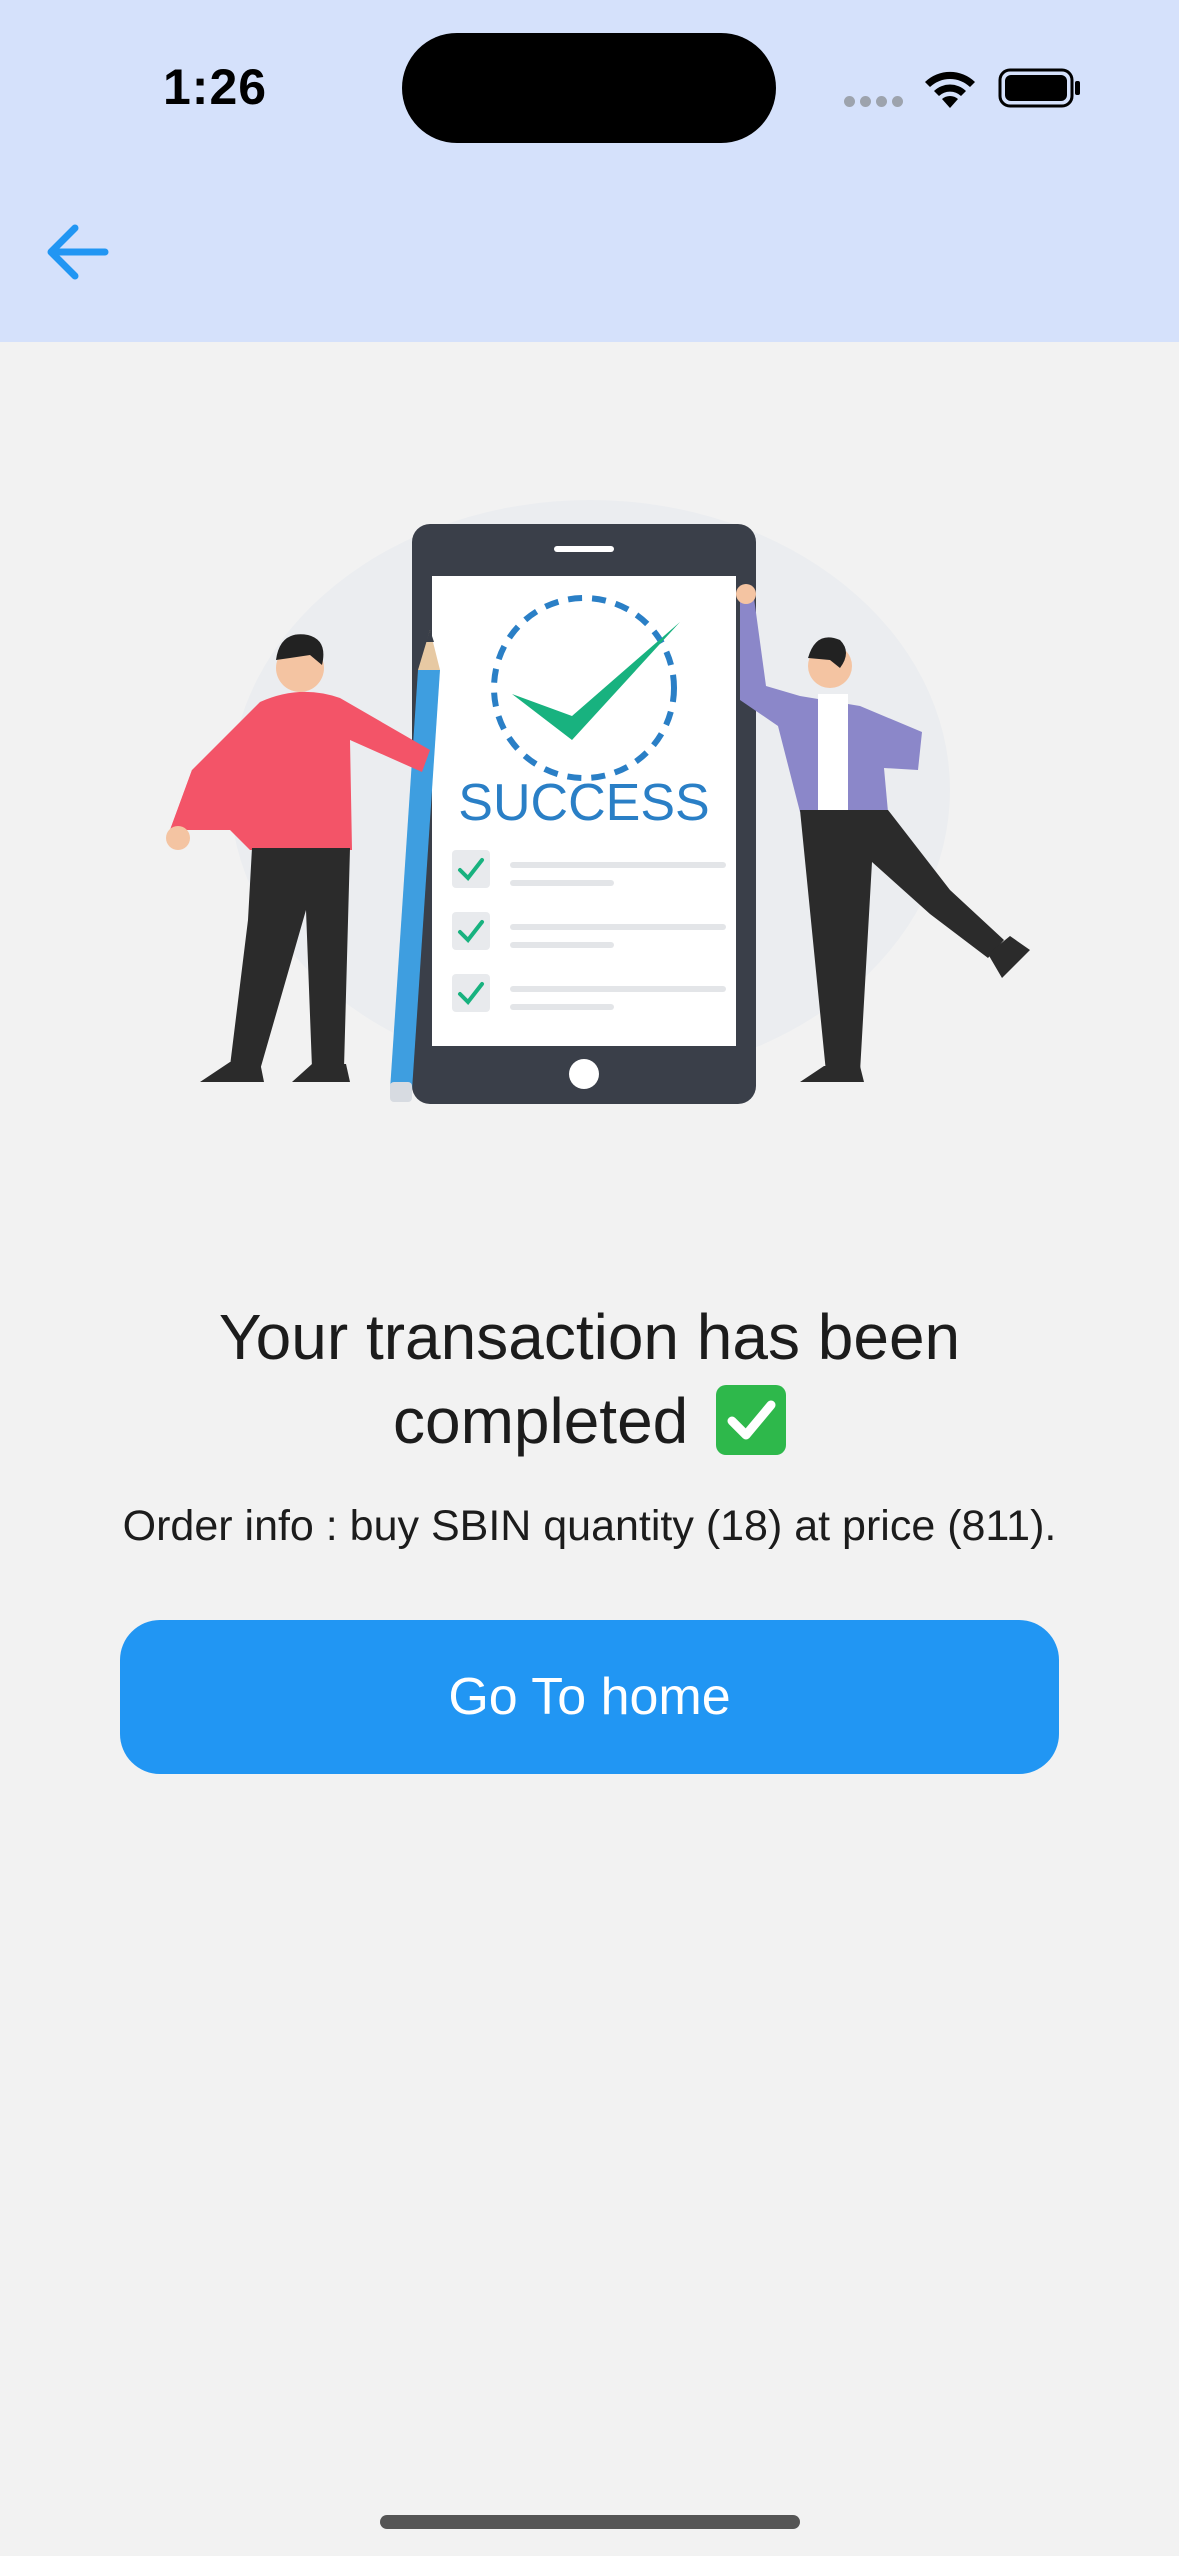 The width and height of the screenshot is (1179, 2556). Describe the element at coordinates (950, 89) in the screenshot. I see `wifi-icon` at that location.